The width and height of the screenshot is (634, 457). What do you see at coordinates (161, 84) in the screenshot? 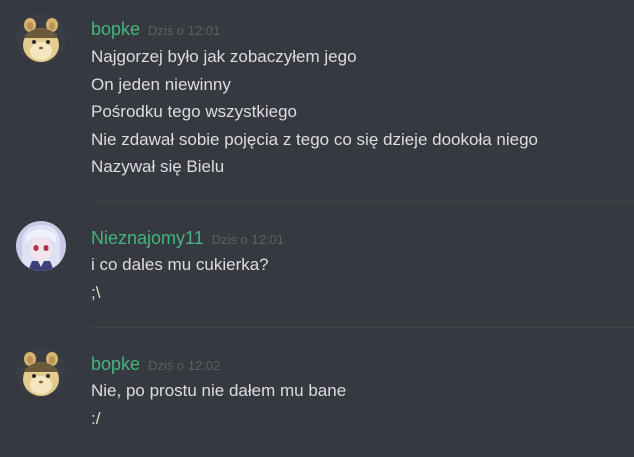
I see `message-text: On jeden niewinny` at bounding box center [161, 84].